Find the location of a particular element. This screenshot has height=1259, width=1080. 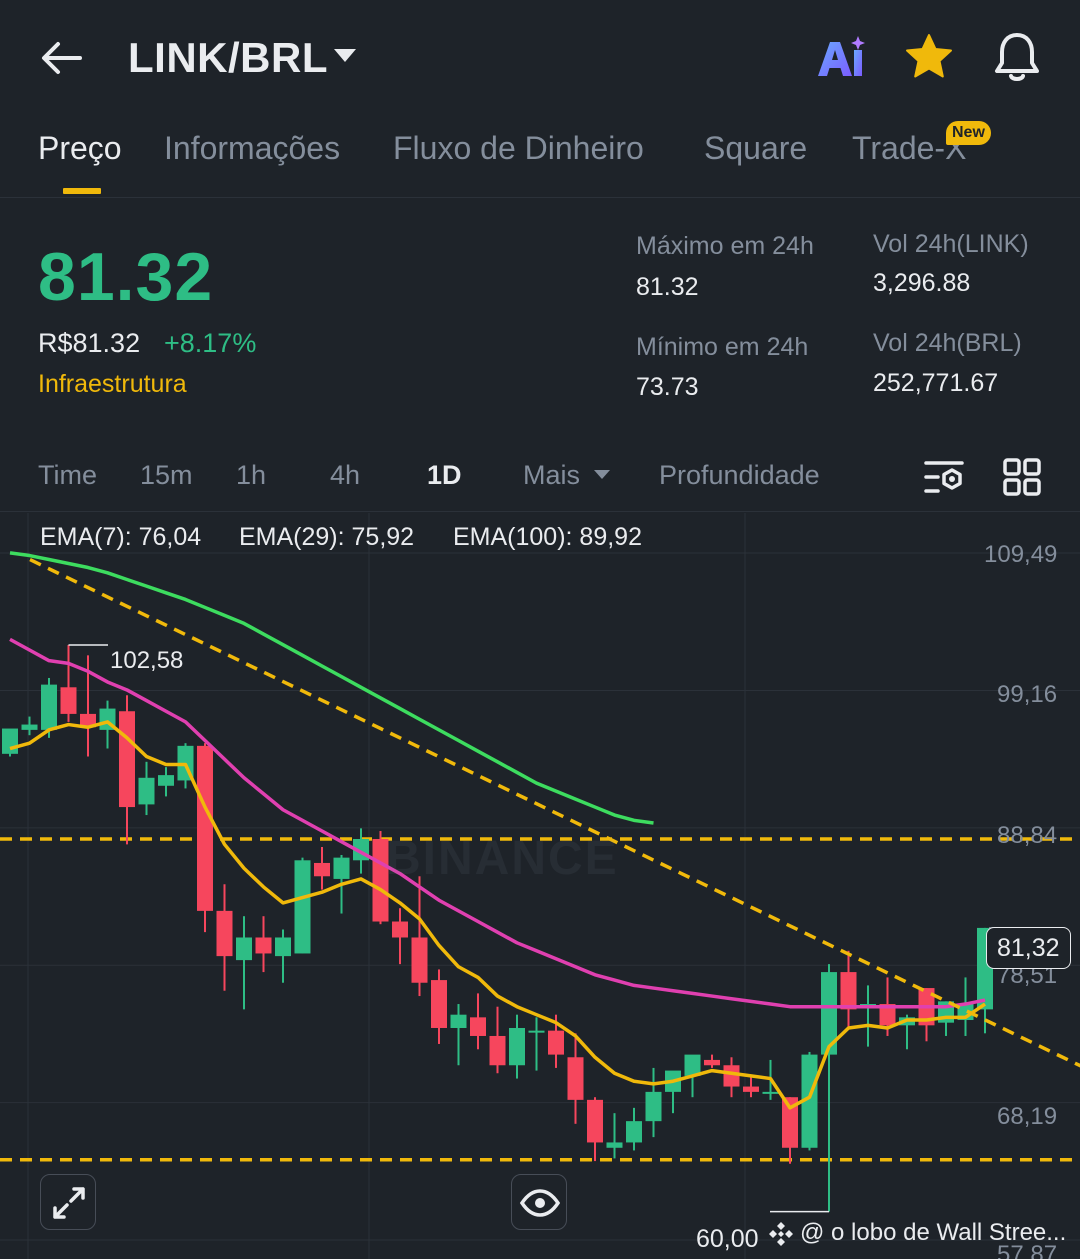

high-24h-value: 81.32 is located at coordinates (667, 287).